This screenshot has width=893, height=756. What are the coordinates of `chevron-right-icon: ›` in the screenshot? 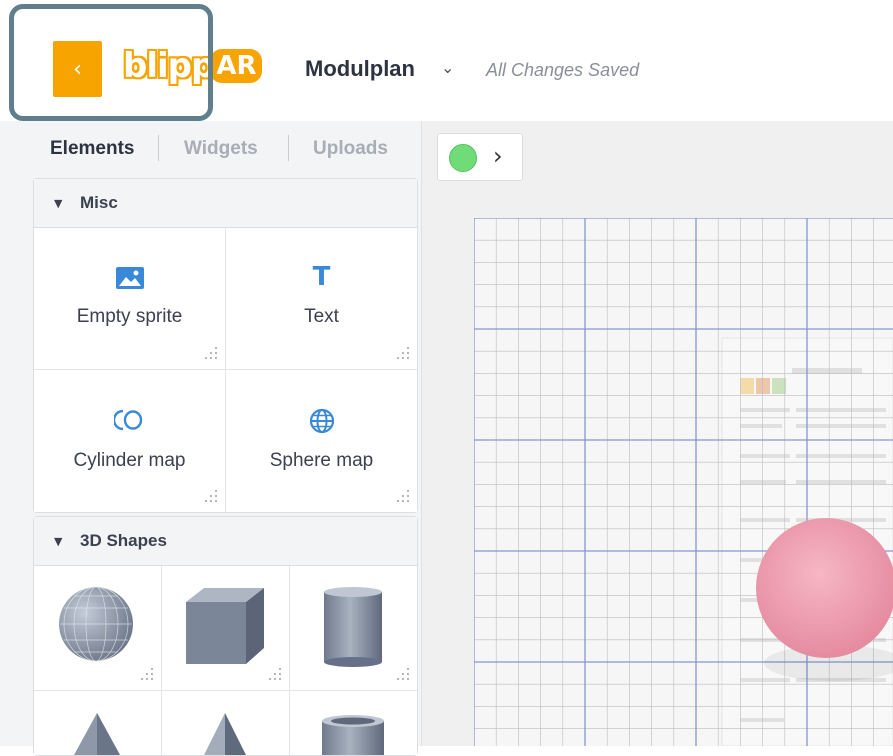 It's located at (498, 156).